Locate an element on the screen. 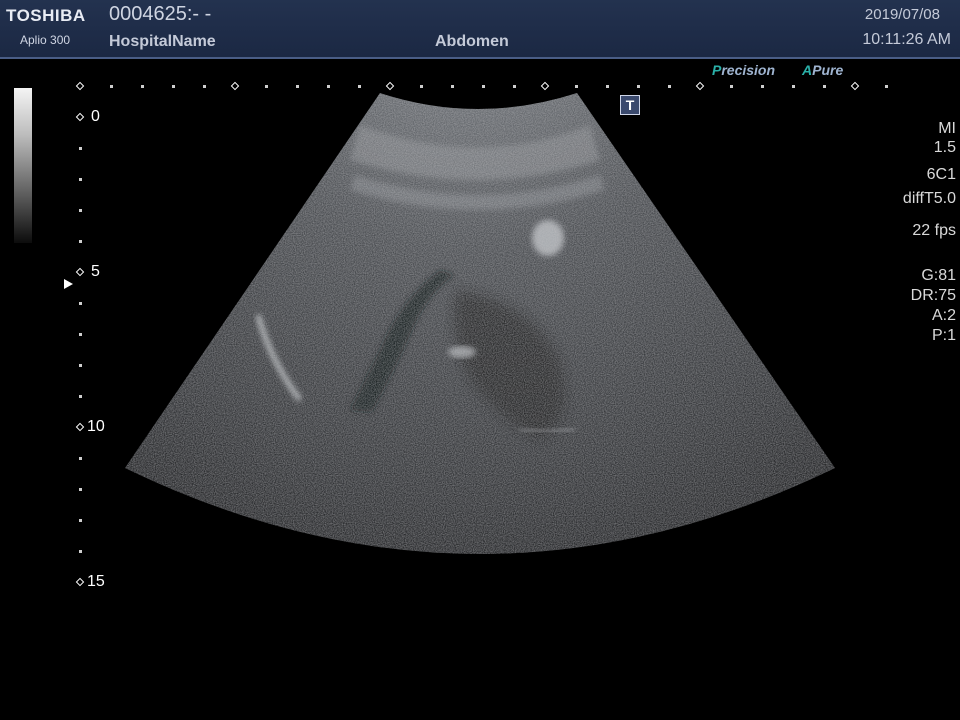 This screenshot has width=960, height=720. focus-marker-icon is located at coordinates (68, 284).